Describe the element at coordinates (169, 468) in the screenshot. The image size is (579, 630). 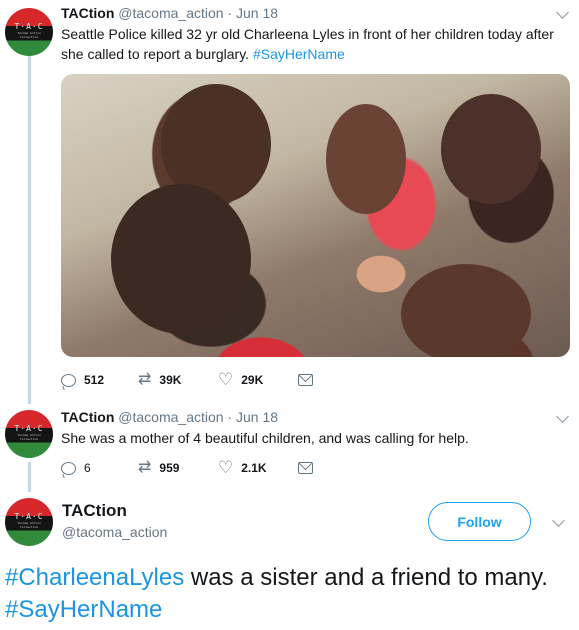
I see `retweet-count: 959` at that location.